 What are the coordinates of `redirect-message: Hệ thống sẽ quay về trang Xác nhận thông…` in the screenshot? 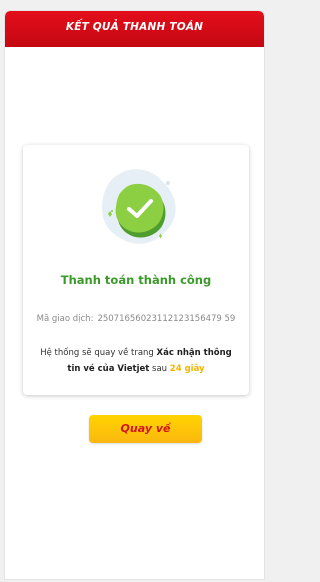 It's located at (136, 361).